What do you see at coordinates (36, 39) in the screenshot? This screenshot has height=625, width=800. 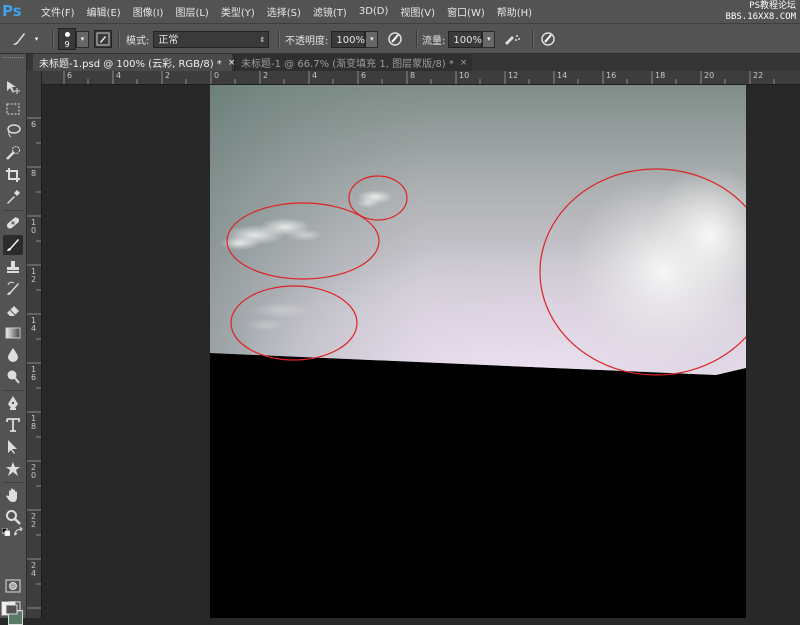 I see `brush-preset-dropdown-icon: ▾` at bounding box center [36, 39].